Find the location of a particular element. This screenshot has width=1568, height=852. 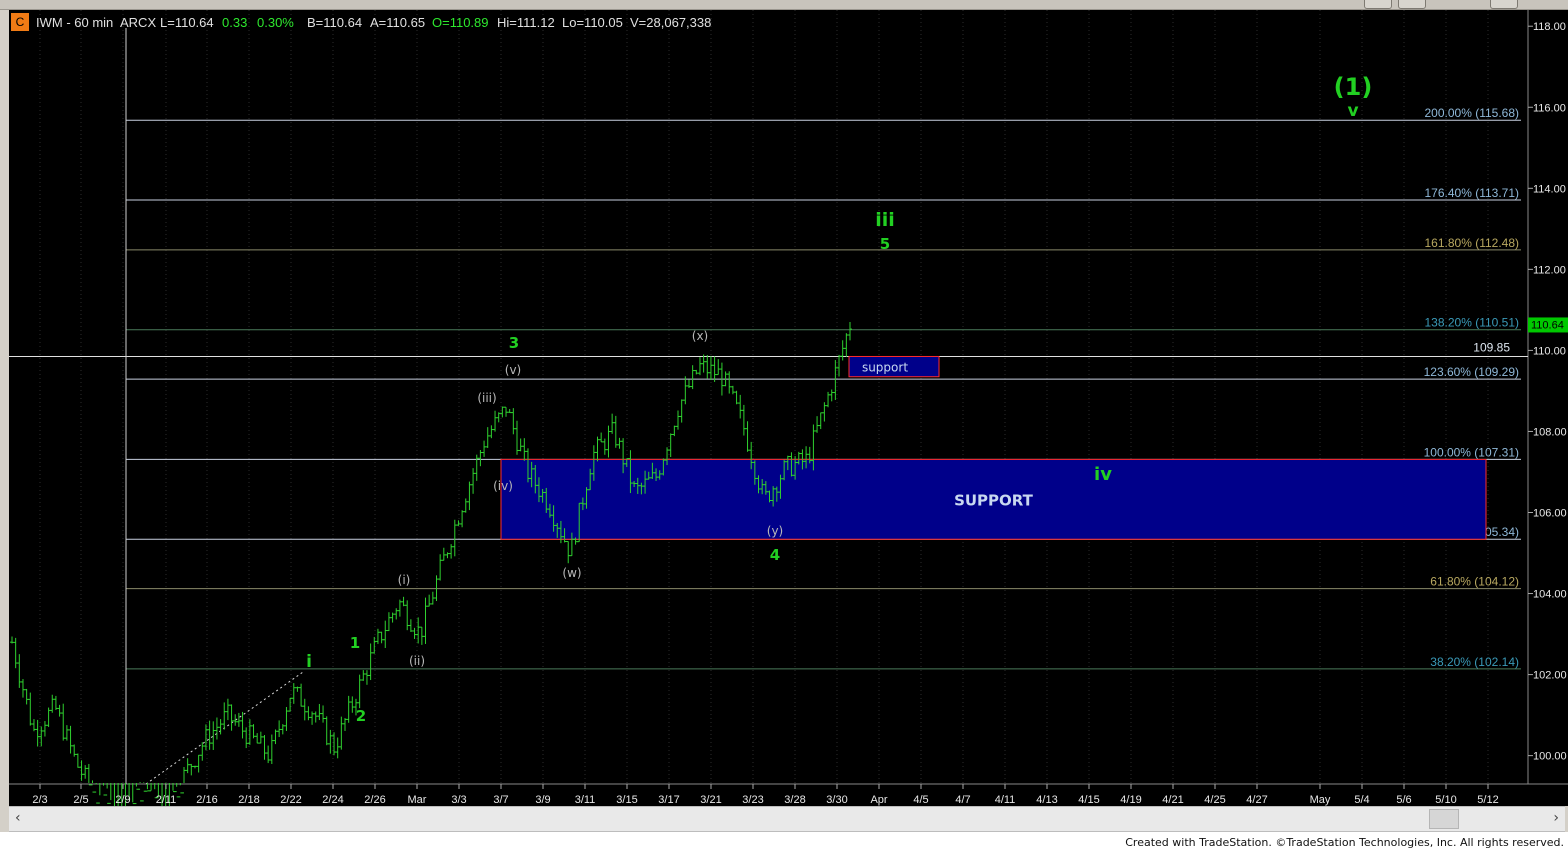

x-tick-label: 5/12 is located at coordinates (1487, 800).